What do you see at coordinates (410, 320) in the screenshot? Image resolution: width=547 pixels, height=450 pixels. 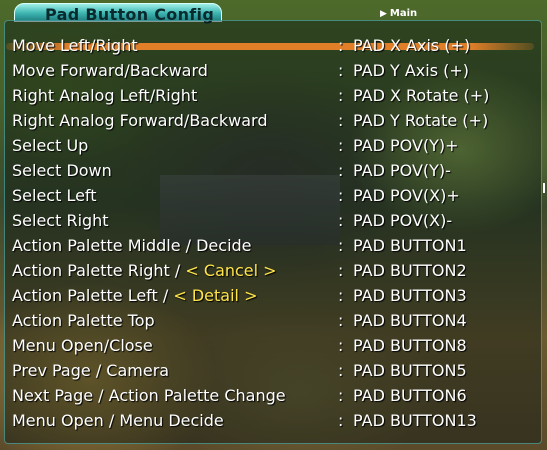 I see `binding-value: PAD BUTTON4` at bounding box center [410, 320].